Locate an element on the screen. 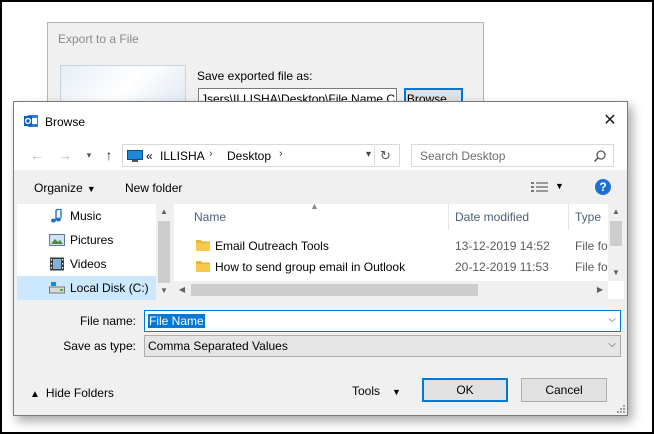 The width and height of the screenshot is (654, 434). date-modified-cell: 20-12-2019 11:53 is located at coordinates (502, 267).